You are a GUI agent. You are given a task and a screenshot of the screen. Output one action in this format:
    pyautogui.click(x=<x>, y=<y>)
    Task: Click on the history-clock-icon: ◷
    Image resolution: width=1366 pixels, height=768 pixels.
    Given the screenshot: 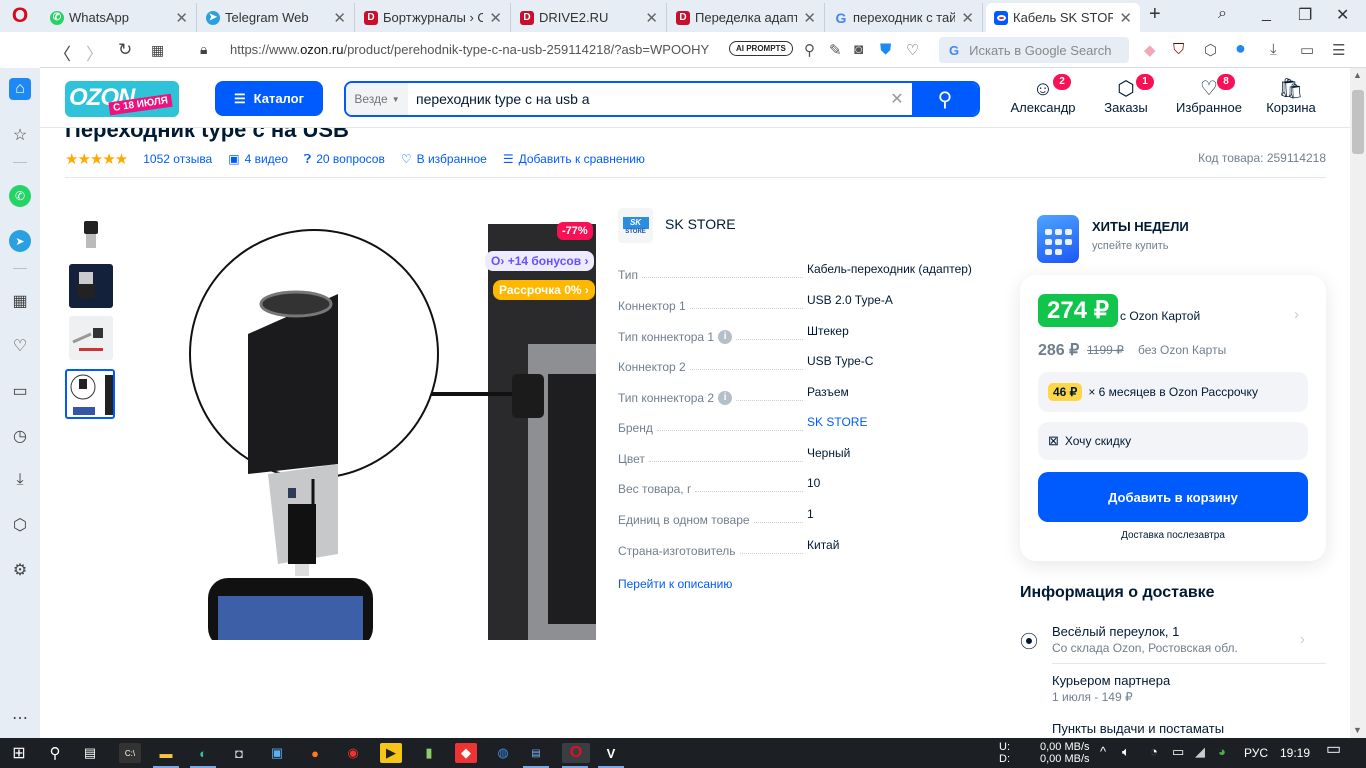 What is the action you would take?
    pyautogui.click(x=20, y=436)
    